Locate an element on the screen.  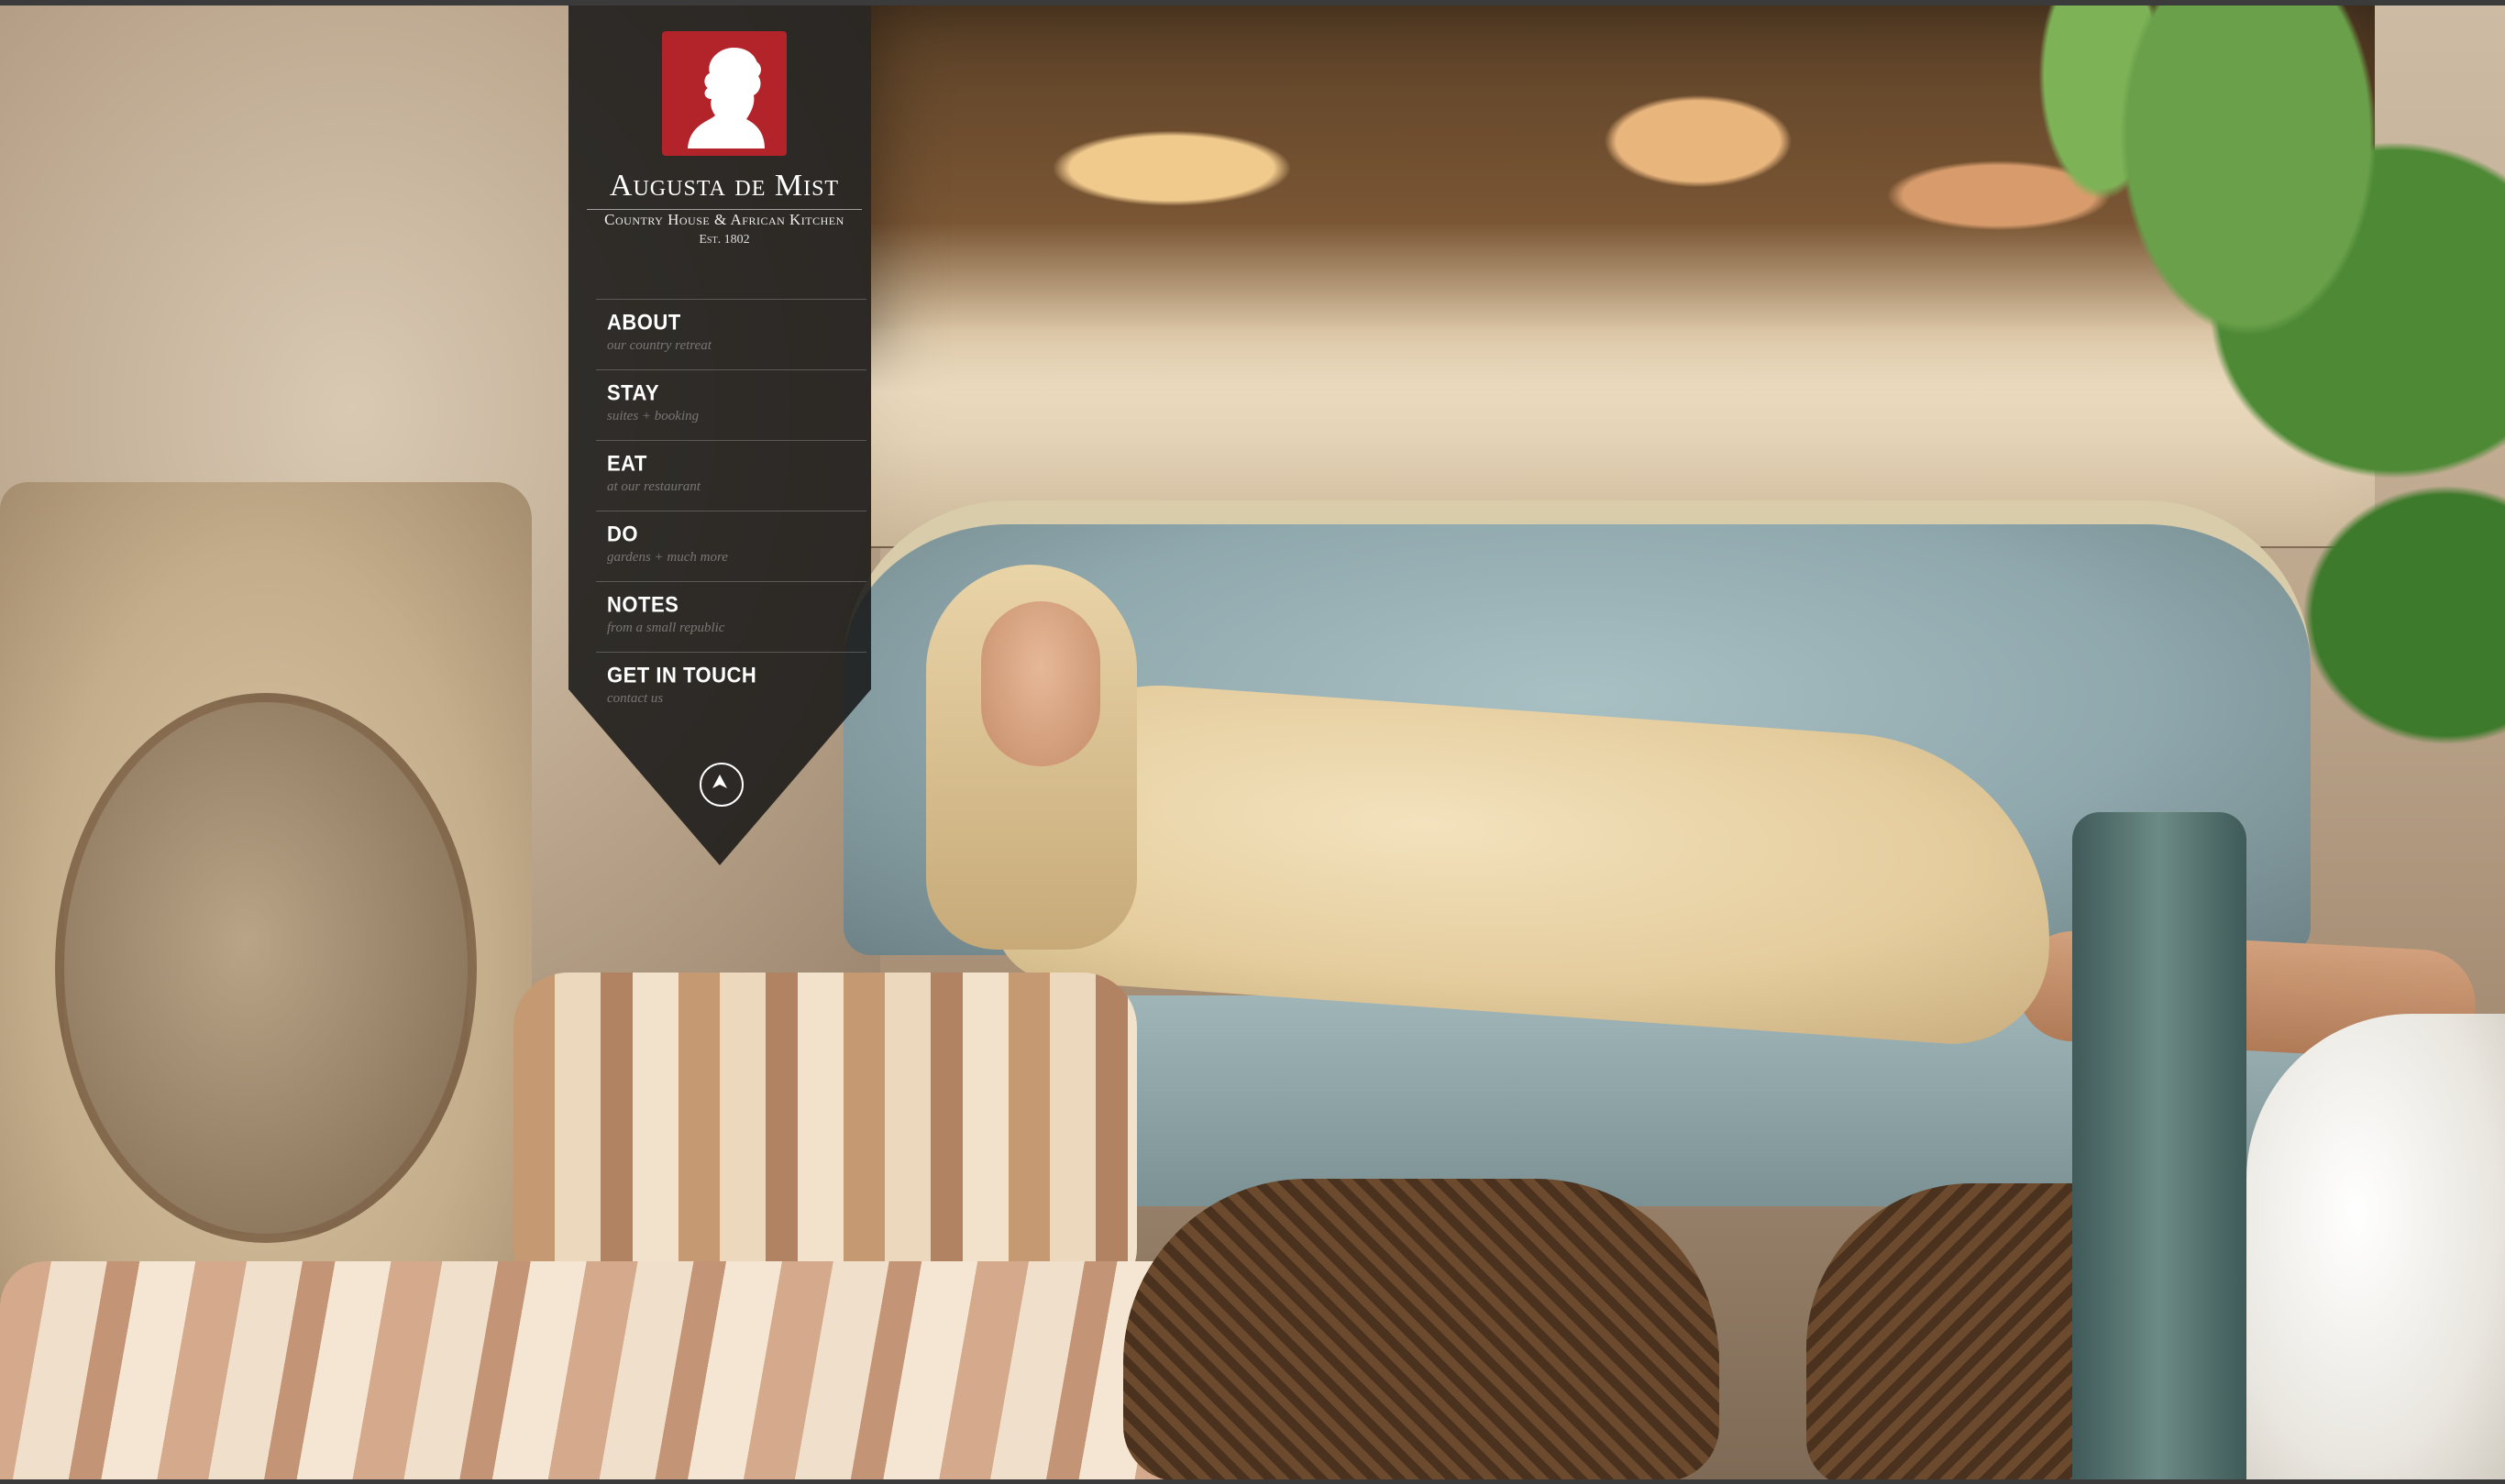
nav-item-eat: EAT at our restaurant is located at coordinates (731, 476).